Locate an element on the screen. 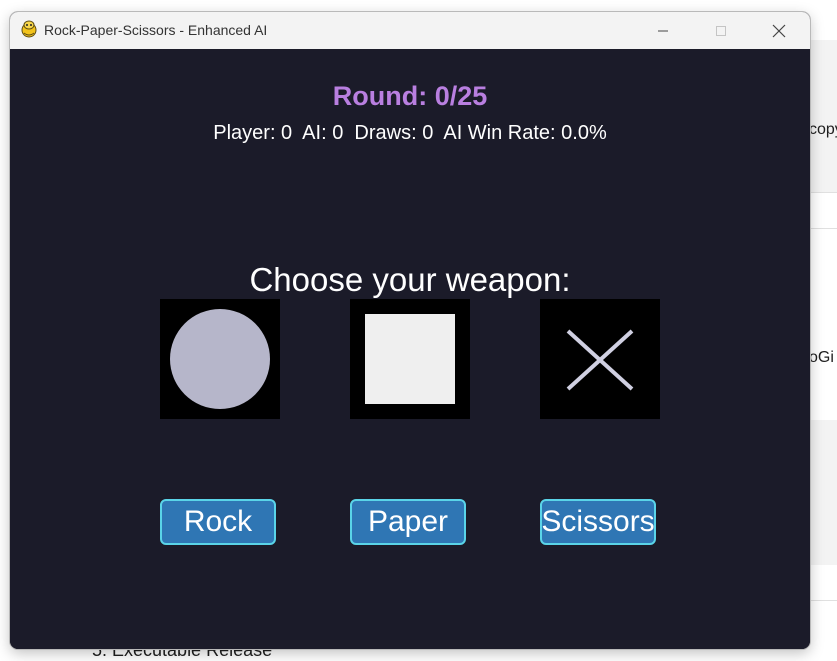 This screenshot has width=837, height=661. rock-choice-image is located at coordinates (220, 359).